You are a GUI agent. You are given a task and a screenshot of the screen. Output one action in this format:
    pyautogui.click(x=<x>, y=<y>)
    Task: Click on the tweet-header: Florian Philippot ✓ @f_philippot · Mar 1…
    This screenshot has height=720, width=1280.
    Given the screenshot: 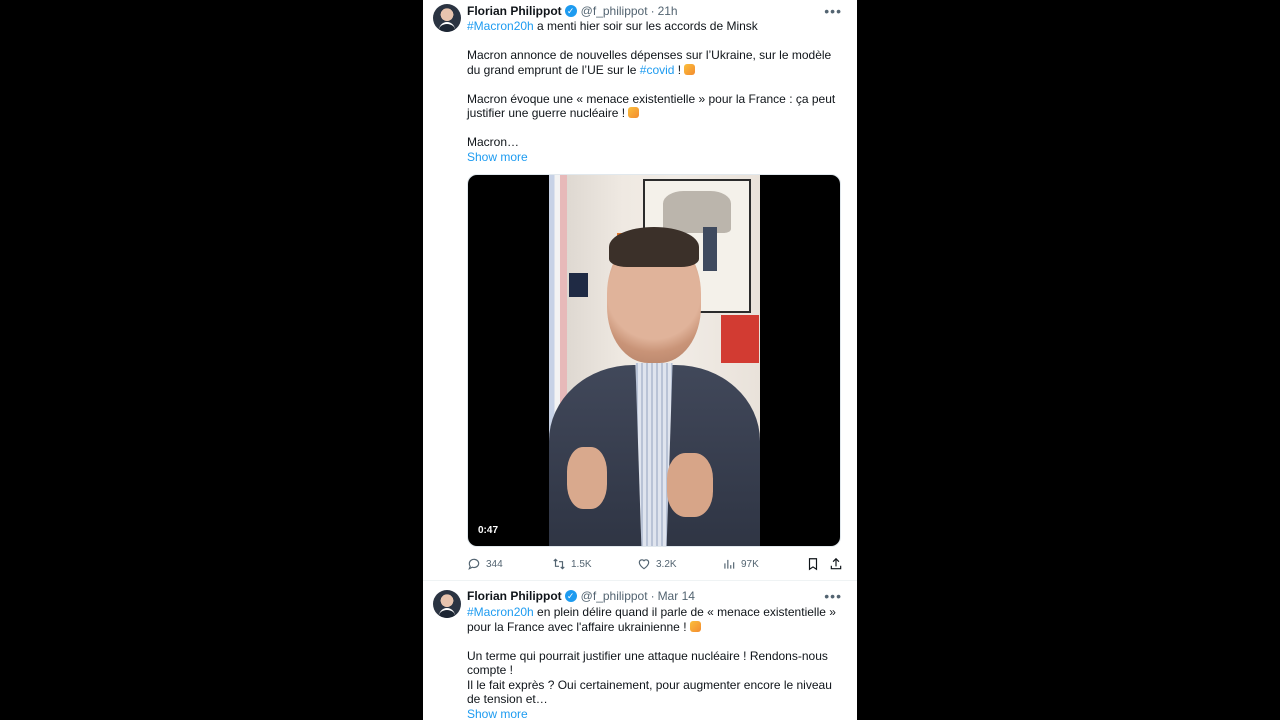 What is the action you would take?
    pyautogui.click(x=581, y=596)
    